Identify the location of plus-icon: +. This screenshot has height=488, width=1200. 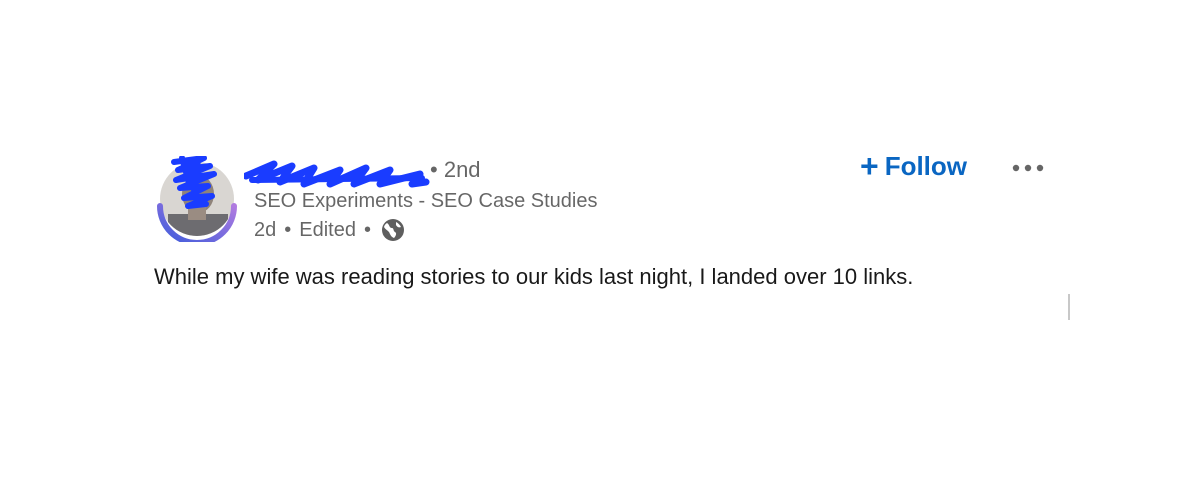
(869, 166).